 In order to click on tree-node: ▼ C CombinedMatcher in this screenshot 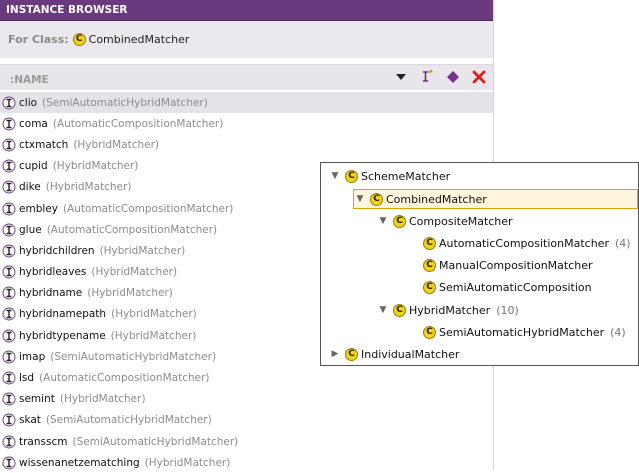, I will do `click(495, 199)`.